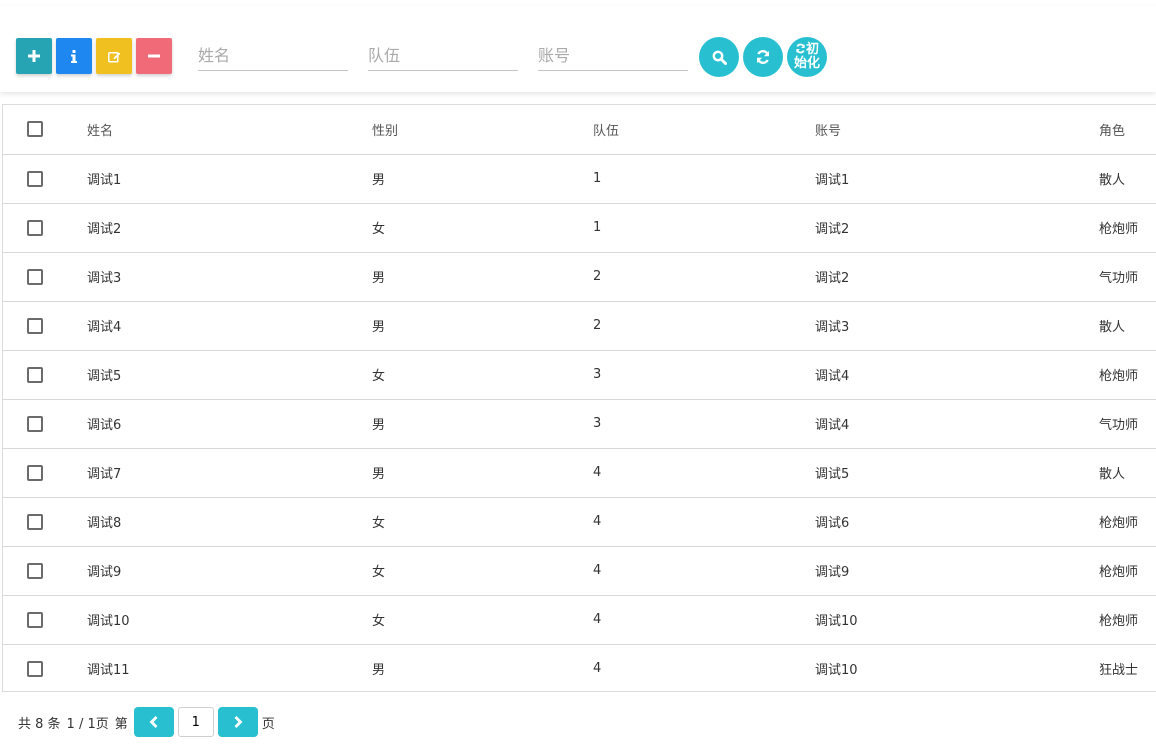 The height and width of the screenshot is (750, 1156). What do you see at coordinates (579, 620) in the screenshot?
I see `table-row: 调试10 女 4 调试10 枪炮师` at bounding box center [579, 620].